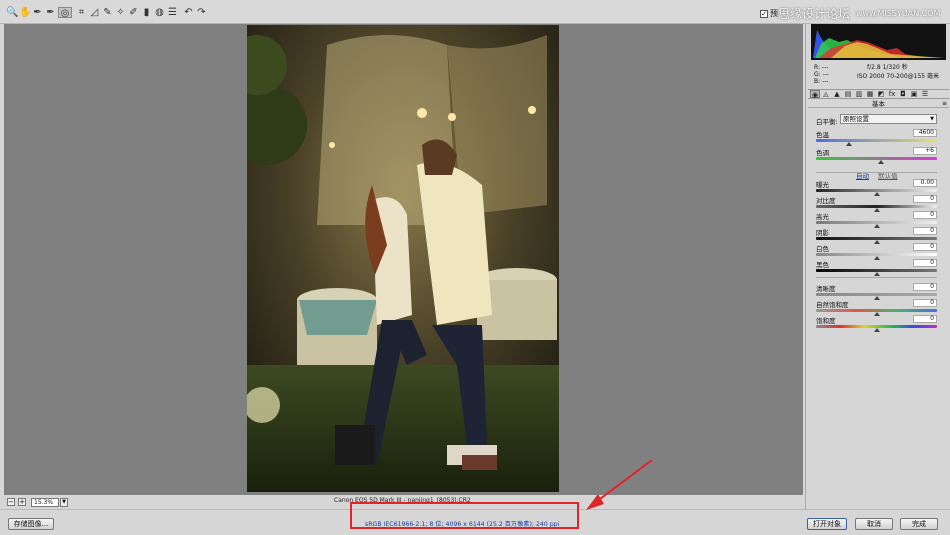  I want to click on readout-r: R: ---, so click(821, 67).